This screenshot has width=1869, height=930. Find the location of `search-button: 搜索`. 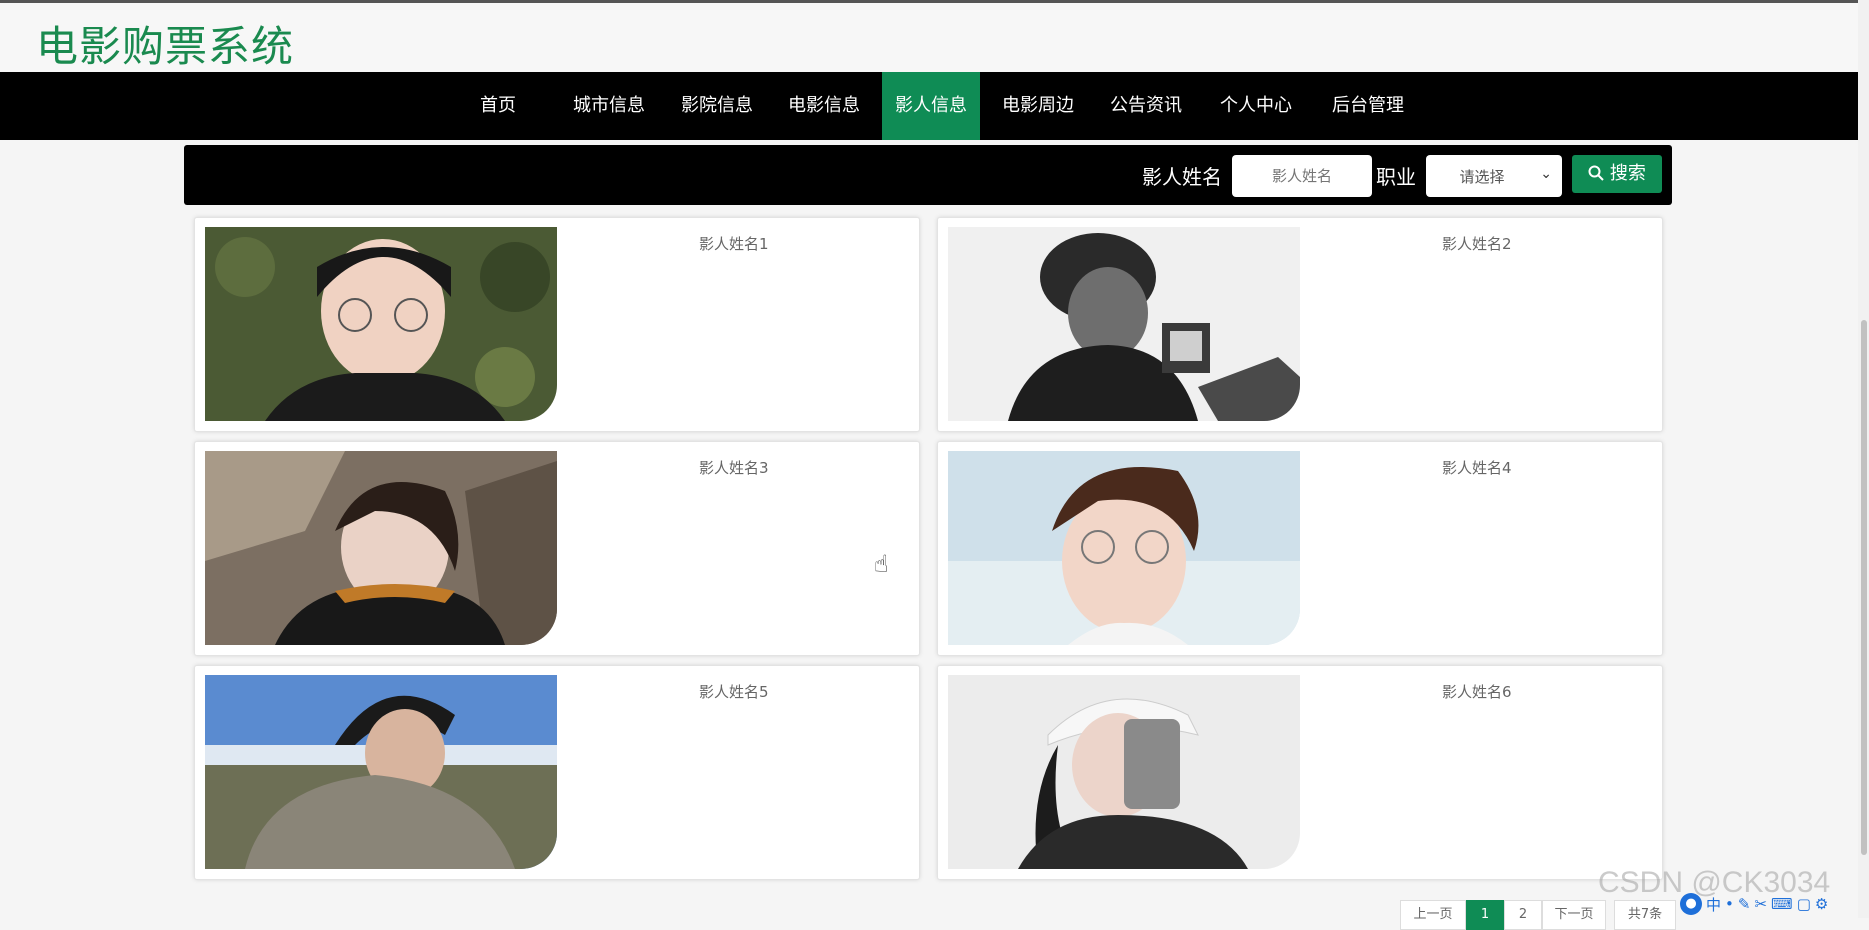

search-button: 搜索 is located at coordinates (1617, 174).